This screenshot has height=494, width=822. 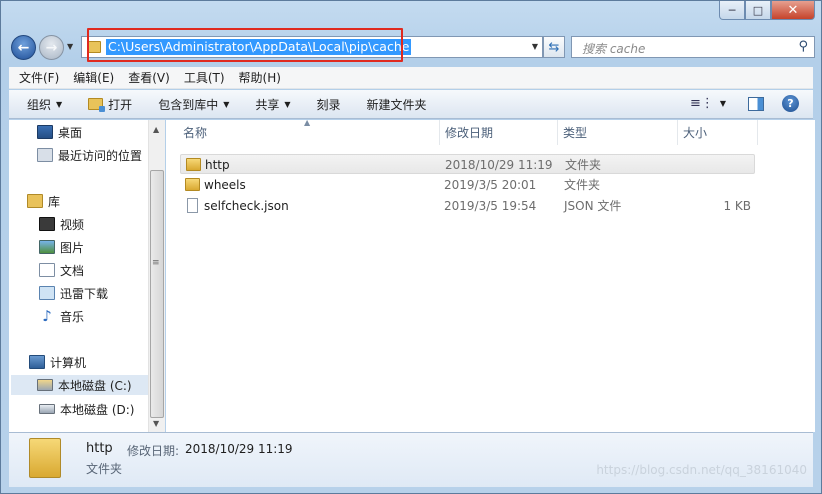 I want to click on include-library-button: 包含到库中 ▼, so click(x=193, y=104).